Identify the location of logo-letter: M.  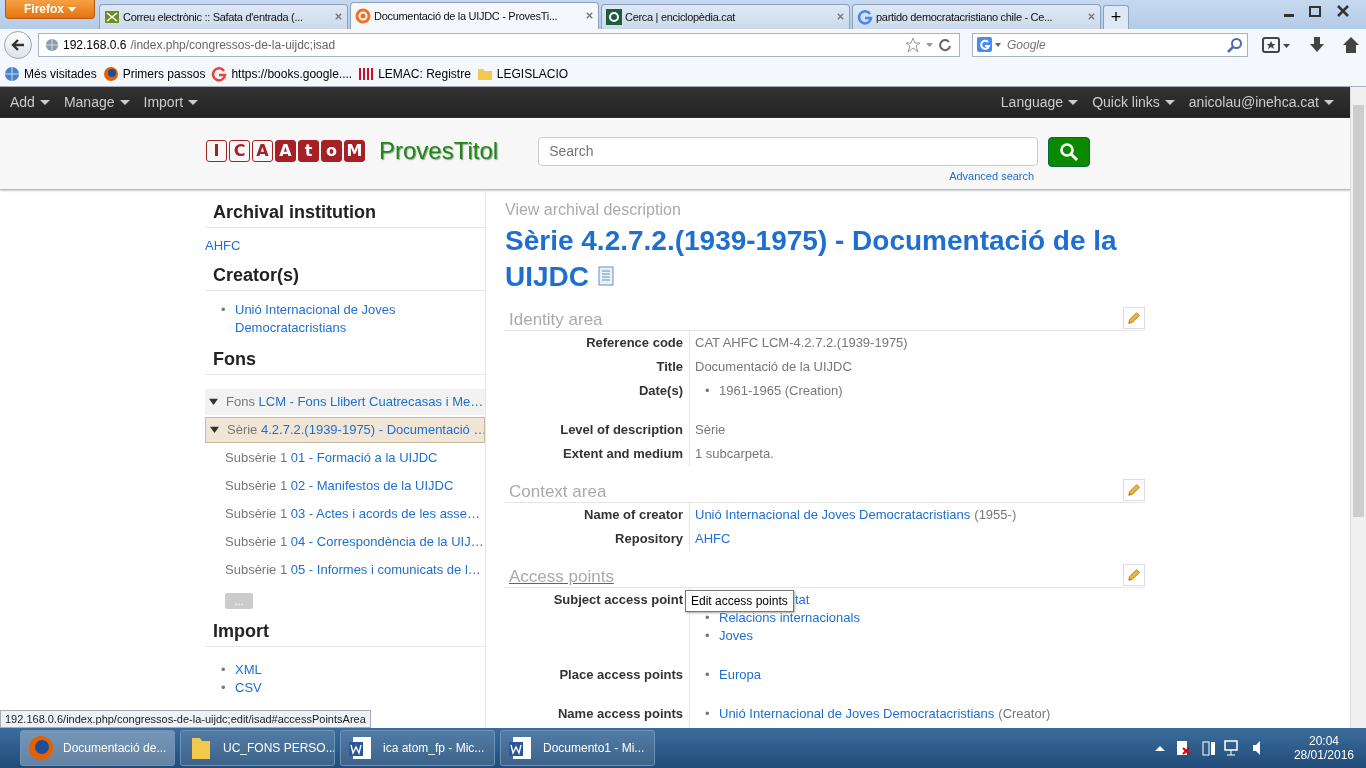
(354, 150).